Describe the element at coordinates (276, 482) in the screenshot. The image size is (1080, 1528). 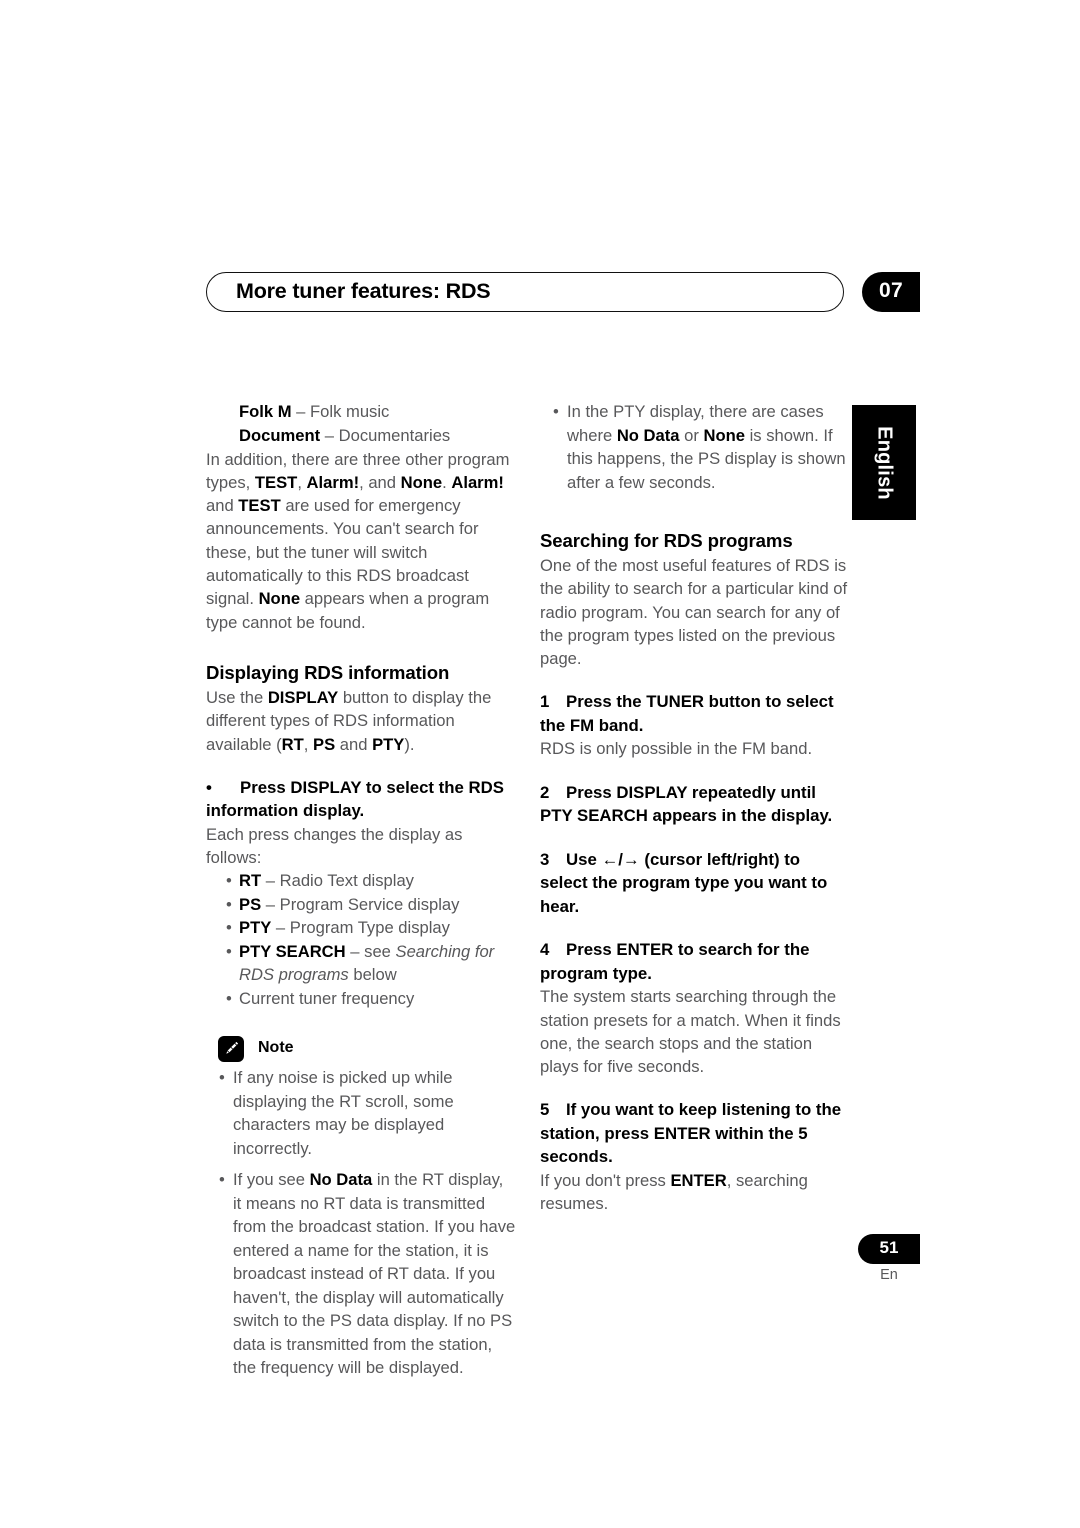
I see `emphasis-test: TEST` at that location.